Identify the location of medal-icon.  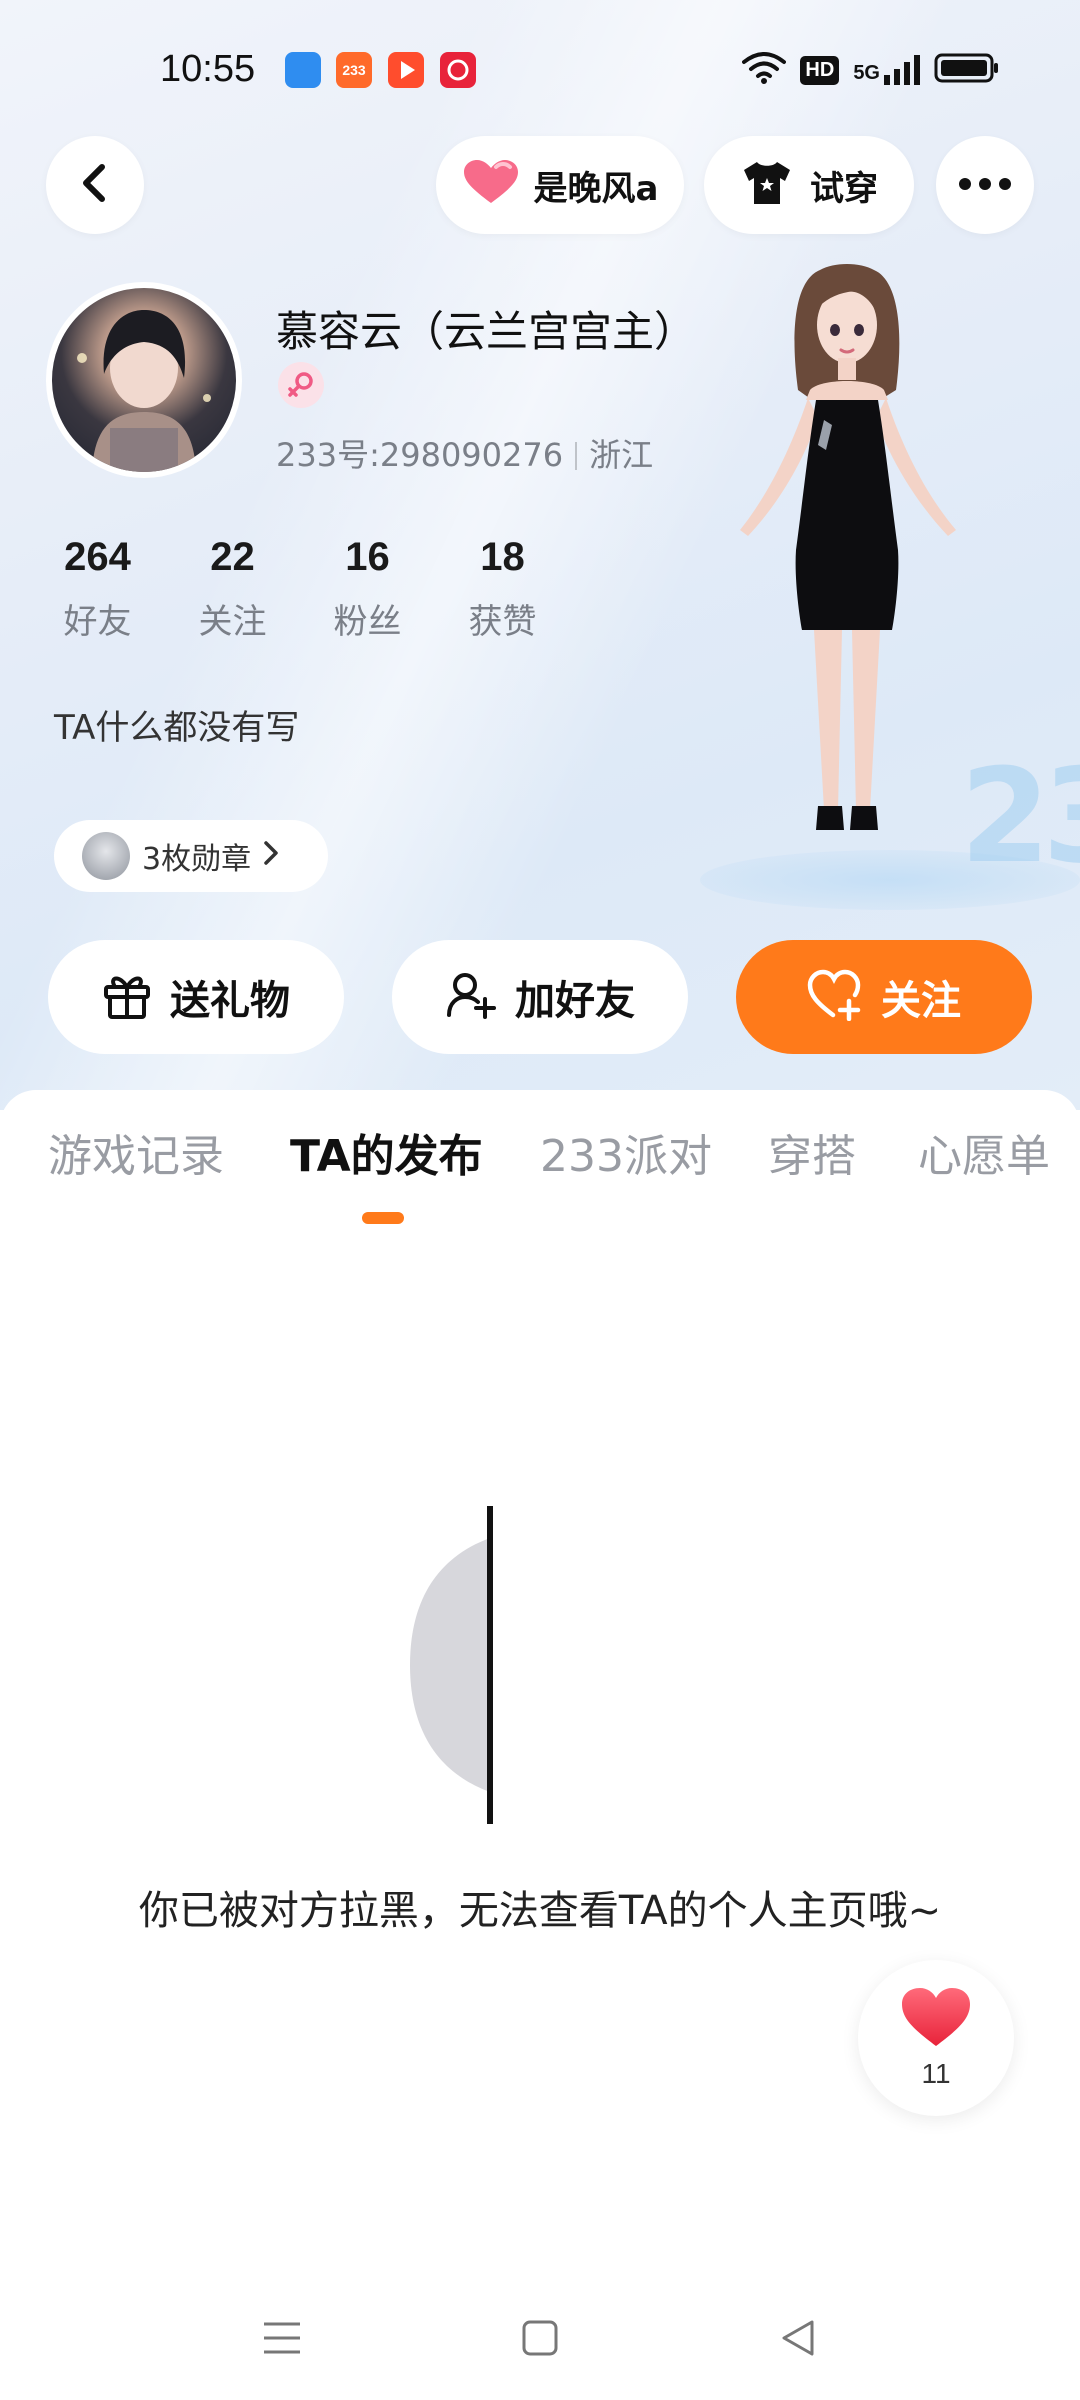
(106, 856).